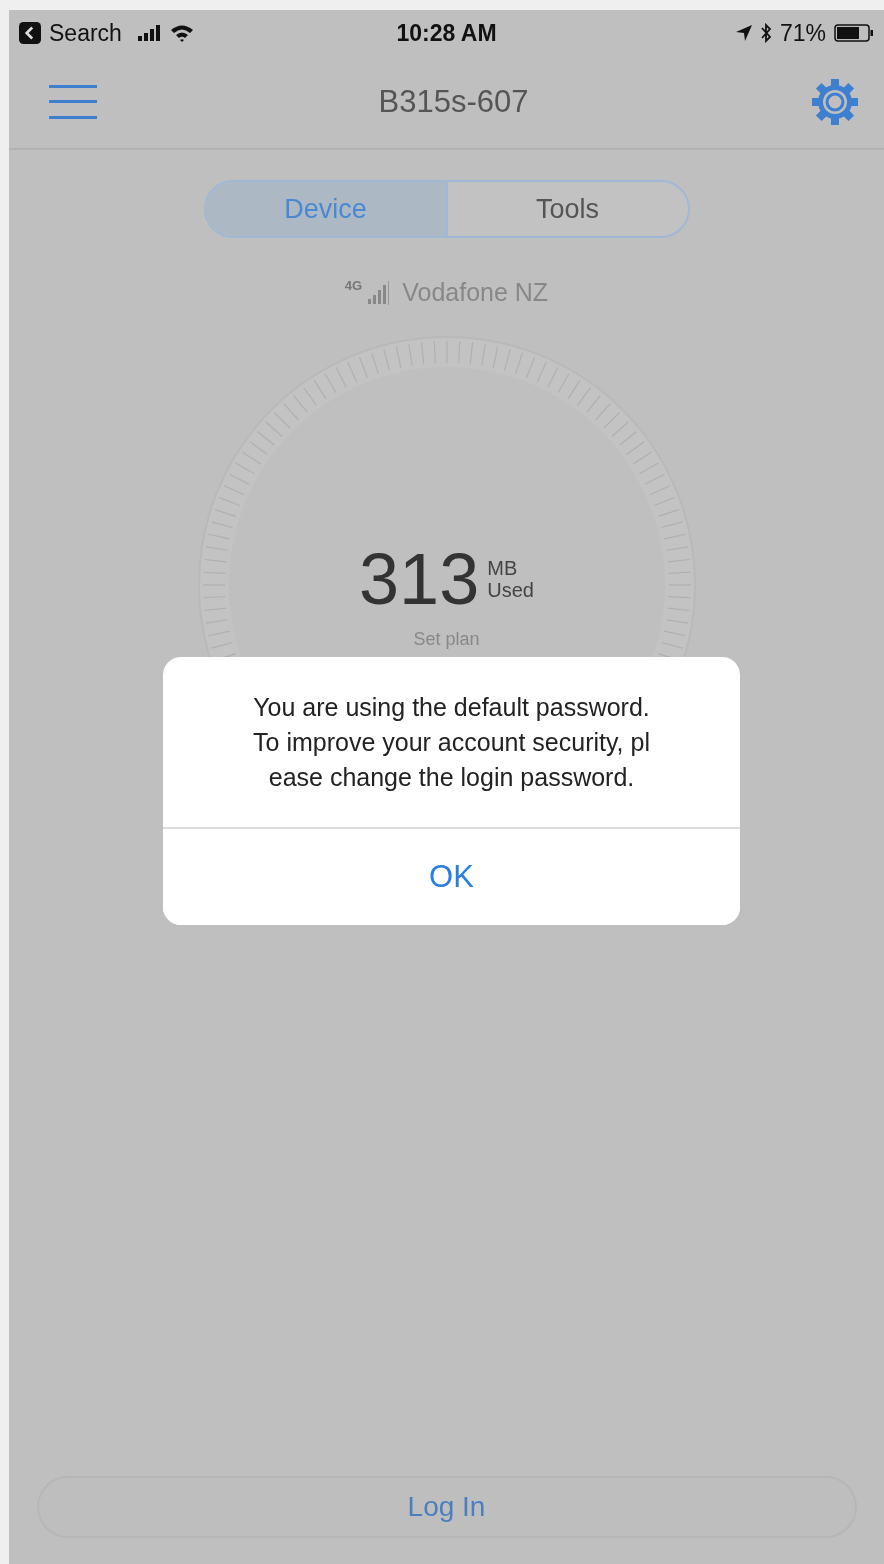 The width and height of the screenshot is (884, 1564). Describe the element at coordinates (453, 102) in the screenshot. I see `nav-title: B315s-607` at that location.